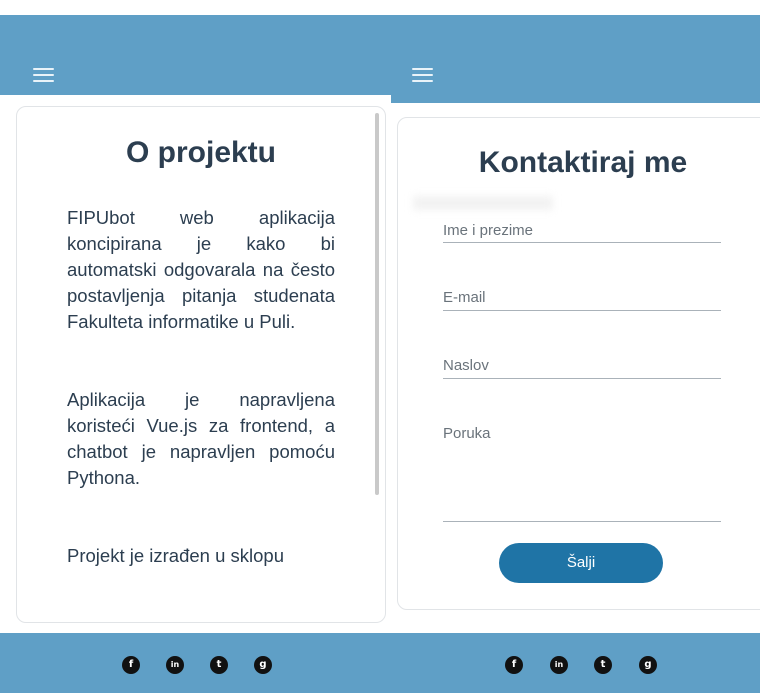 Image resolution: width=760 pixels, height=693 pixels. Describe the element at coordinates (581, 563) in the screenshot. I see `send-button: Šalji` at that location.